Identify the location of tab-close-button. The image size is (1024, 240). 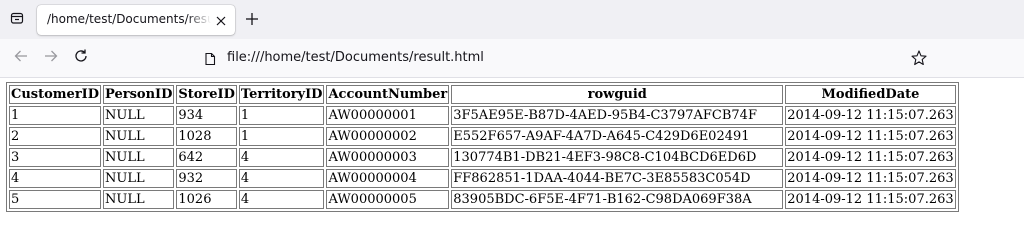
(221, 20).